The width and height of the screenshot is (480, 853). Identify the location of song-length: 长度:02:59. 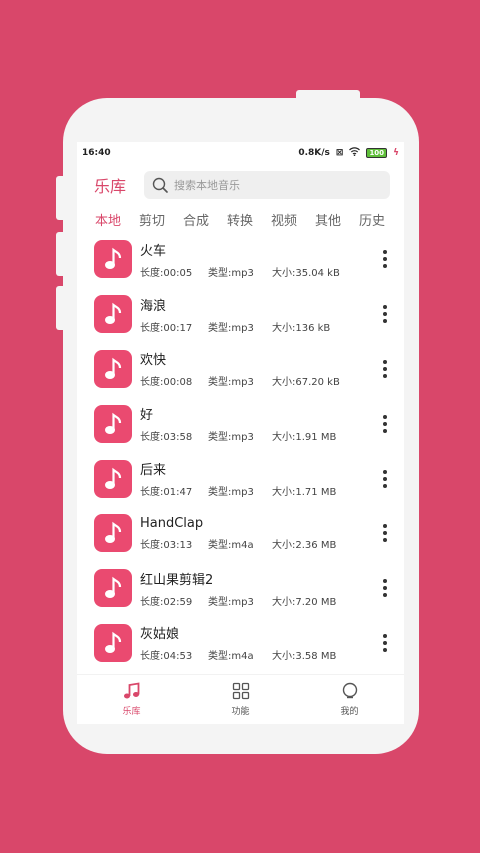
(166, 602).